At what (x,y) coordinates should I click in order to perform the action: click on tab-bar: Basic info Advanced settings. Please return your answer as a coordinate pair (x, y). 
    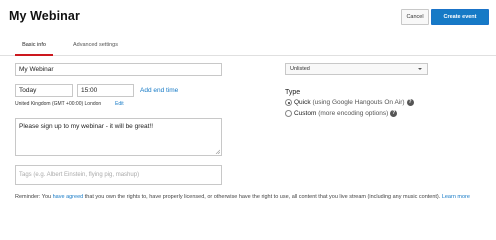
    Looking at the image, I should click on (248, 47).